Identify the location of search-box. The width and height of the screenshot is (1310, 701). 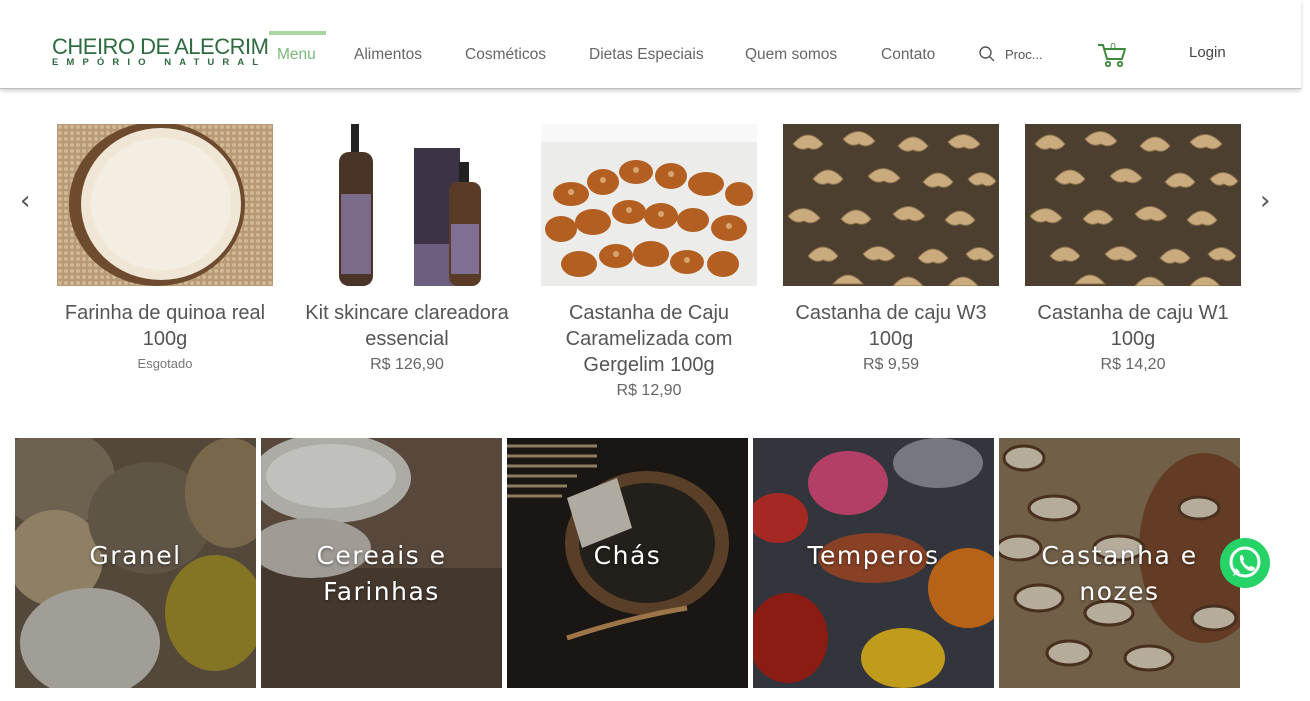
(1023, 55).